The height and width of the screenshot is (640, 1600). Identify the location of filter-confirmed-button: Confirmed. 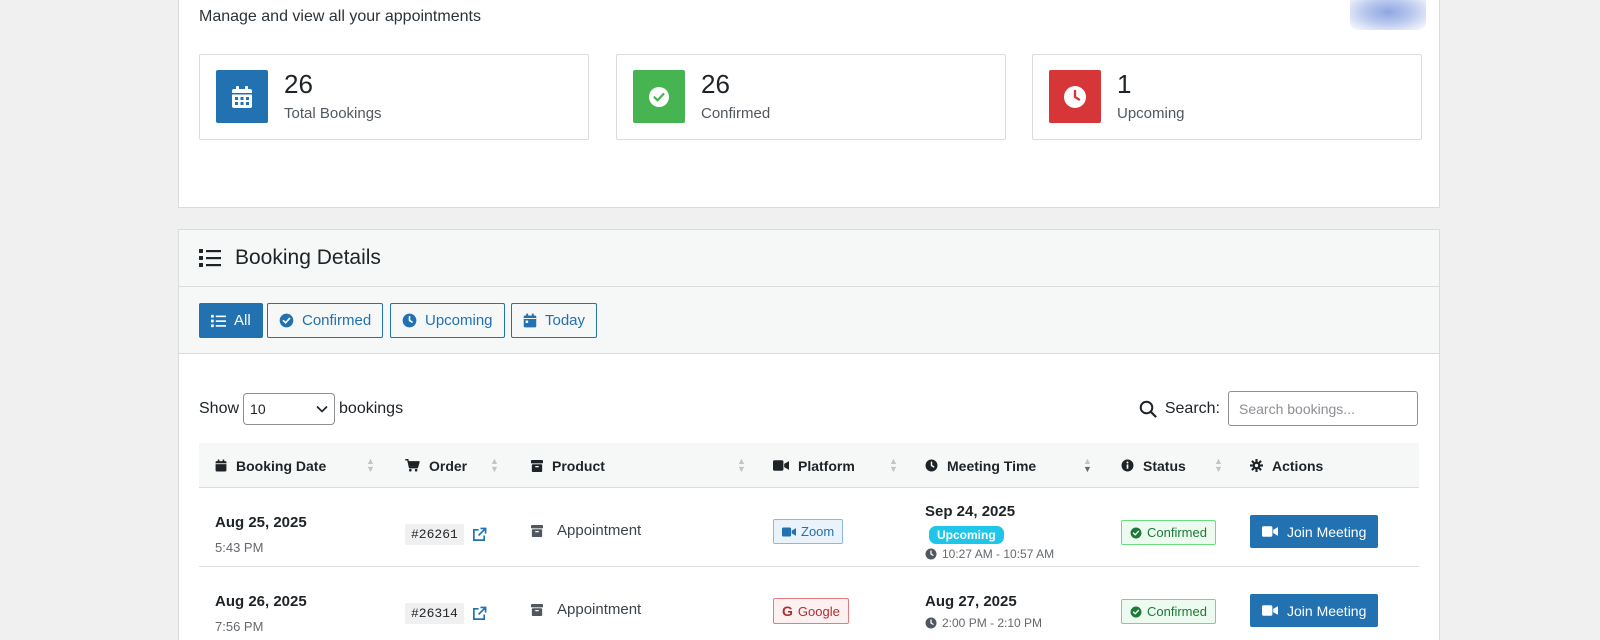
(325, 320).